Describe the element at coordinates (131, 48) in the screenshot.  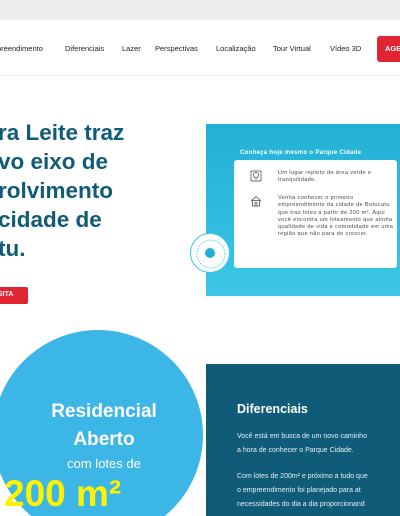
I see `nav-item-lazer: Lazer` at that location.